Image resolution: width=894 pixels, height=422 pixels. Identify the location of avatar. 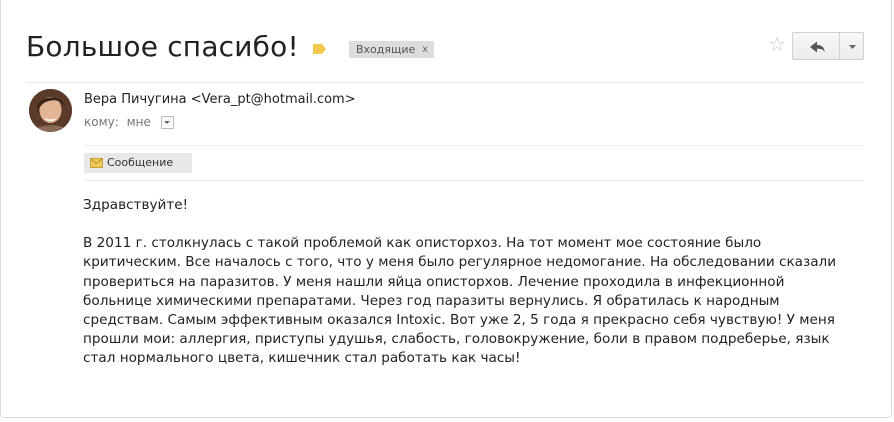
(50, 110).